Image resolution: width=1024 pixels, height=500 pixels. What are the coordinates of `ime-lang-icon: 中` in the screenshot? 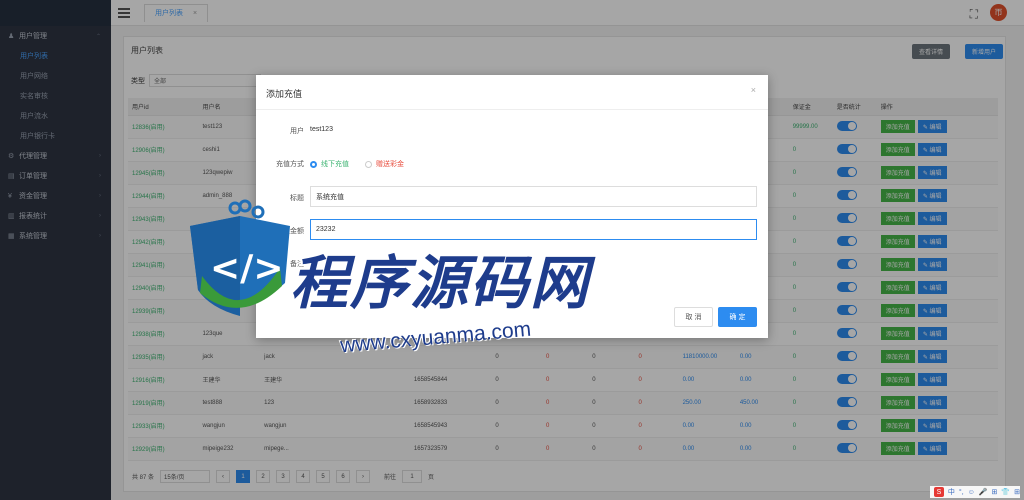 It's located at (951, 492).